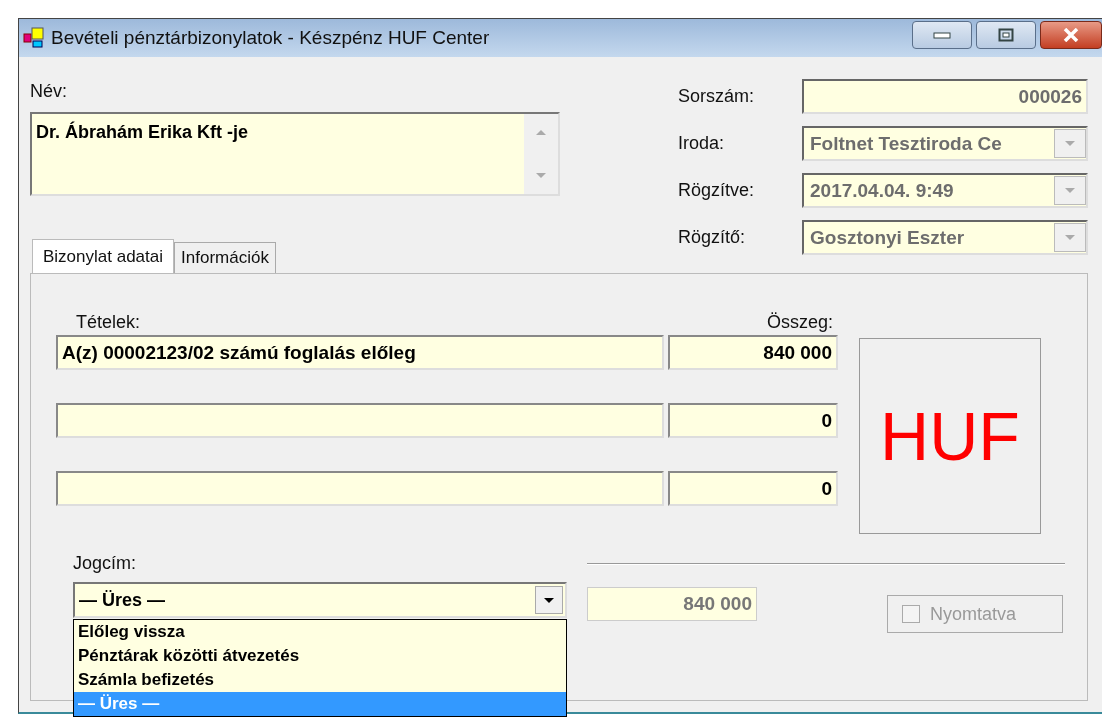 The image size is (1102, 722). What do you see at coordinates (225, 257) in the screenshot?
I see `tab: Információk` at bounding box center [225, 257].